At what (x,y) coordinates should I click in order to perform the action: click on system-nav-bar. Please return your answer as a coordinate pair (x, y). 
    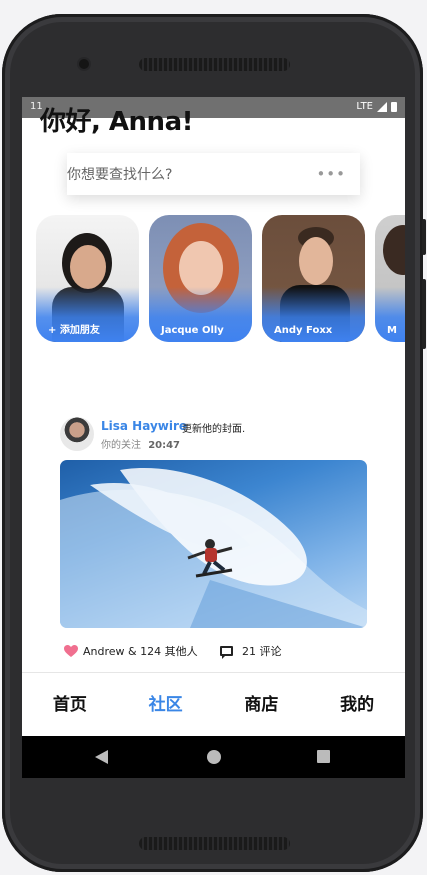
    Looking at the image, I should click on (213, 757).